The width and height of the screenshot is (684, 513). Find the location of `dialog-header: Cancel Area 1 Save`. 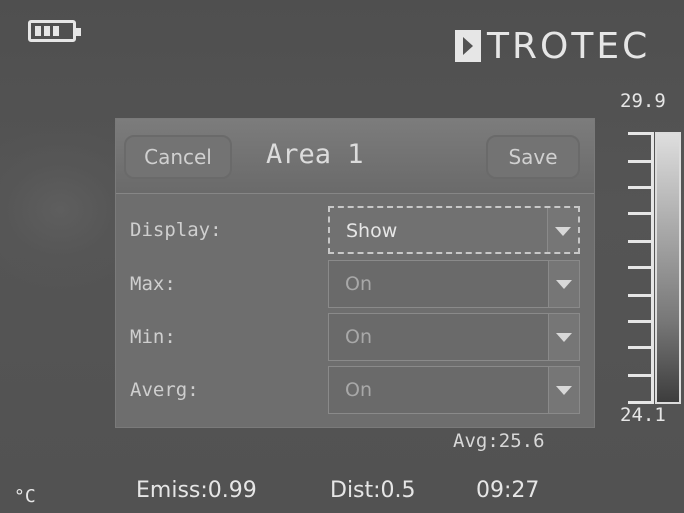

dialog-header: Cancel Area 1 Save is located at coordinates (355, 156).